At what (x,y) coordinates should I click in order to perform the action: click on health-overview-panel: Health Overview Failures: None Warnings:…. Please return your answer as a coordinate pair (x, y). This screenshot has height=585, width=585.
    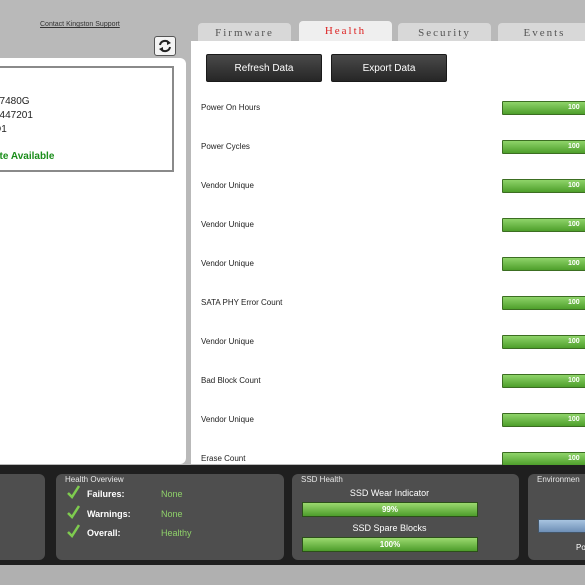
    Looking at the image, I should click on (170, 517).